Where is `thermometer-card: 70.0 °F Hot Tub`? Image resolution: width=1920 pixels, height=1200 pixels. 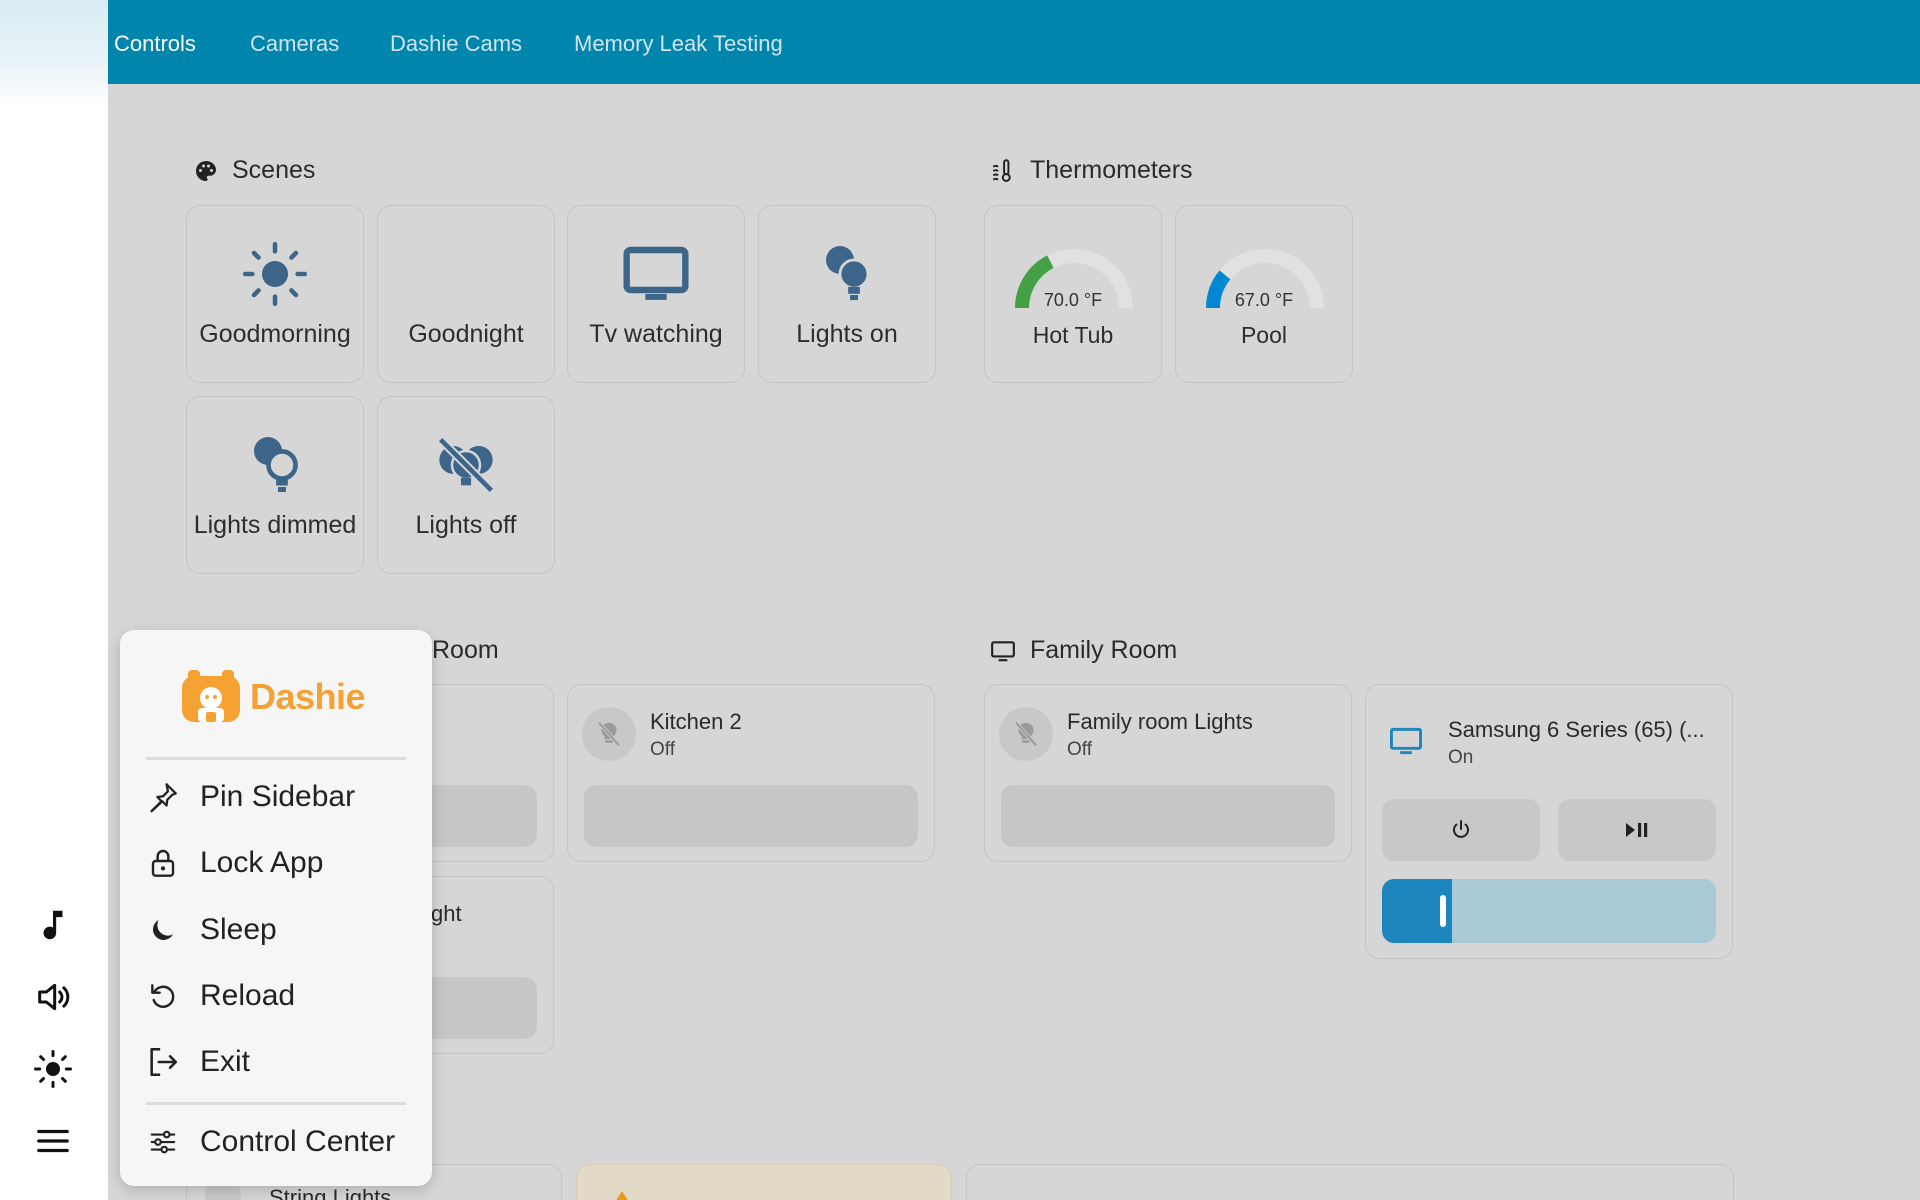 thermometer-card: 70.0 °F Hot Tub is located at coordinates (1073, 294).